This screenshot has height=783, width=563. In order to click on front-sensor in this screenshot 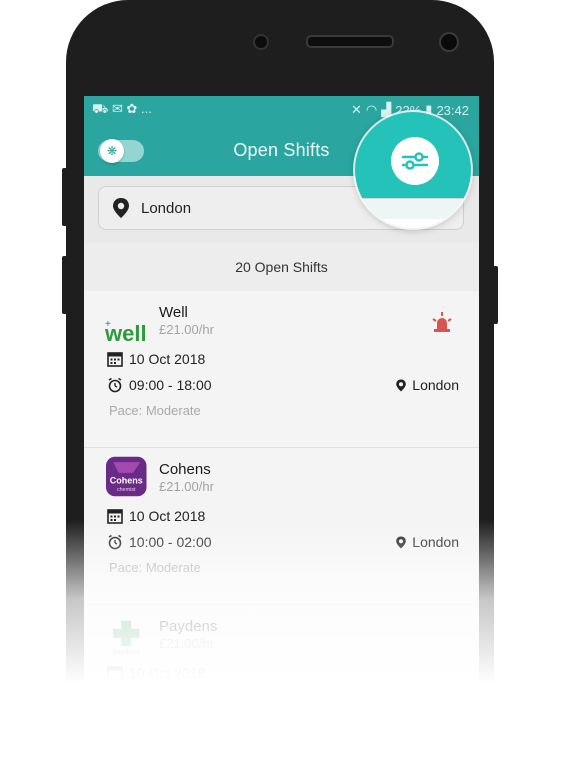, I will do `click(261, 42)`.